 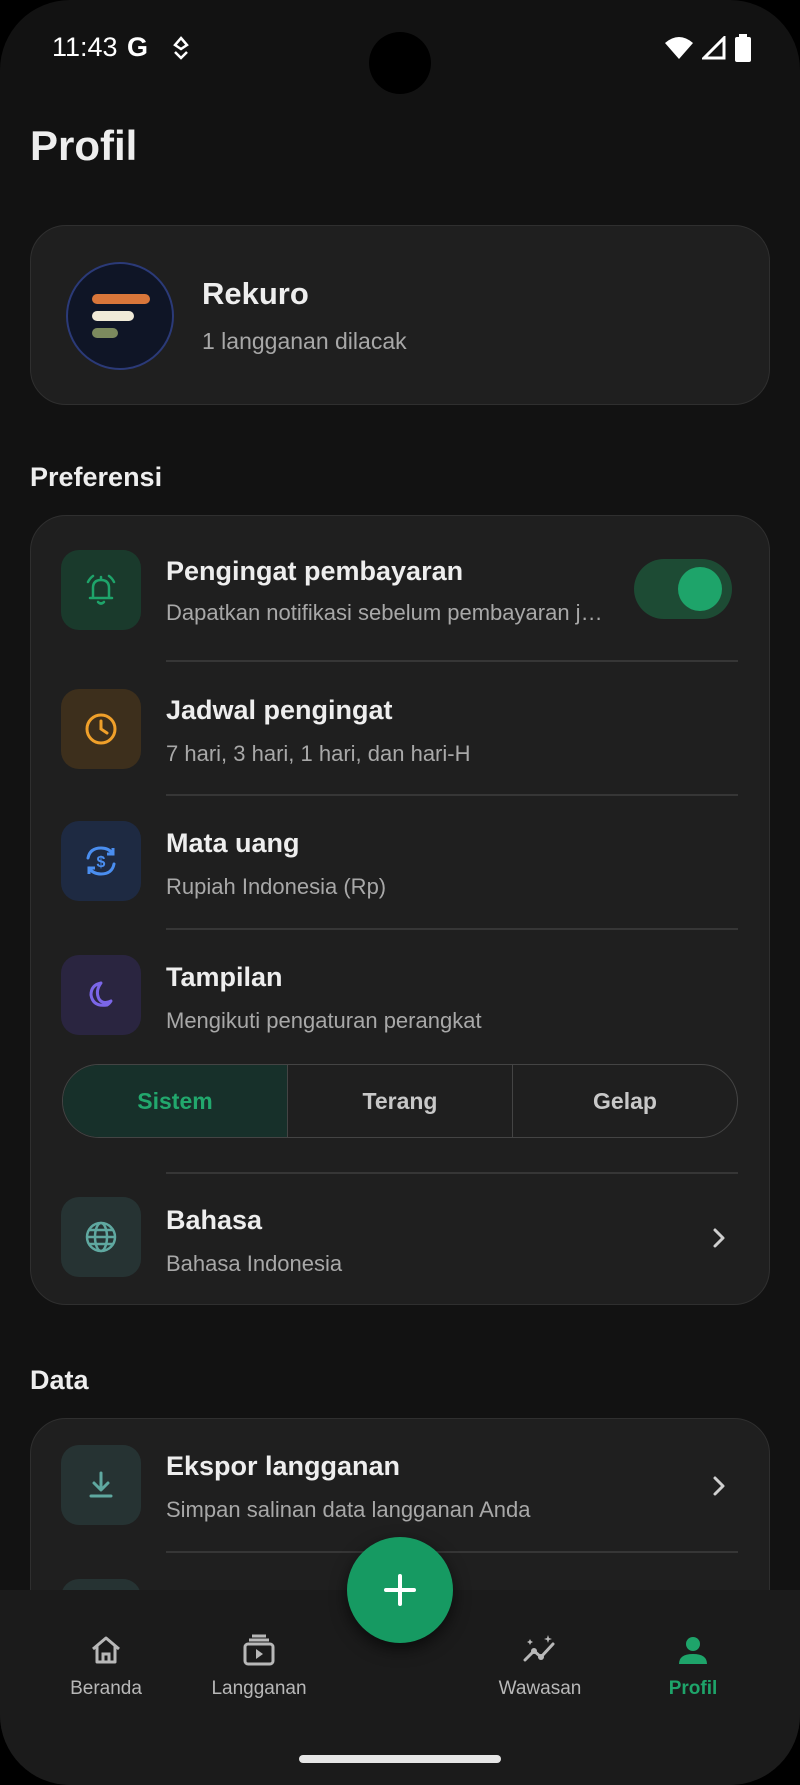 I want to click on clock-icon, so click(x=101, y=729).